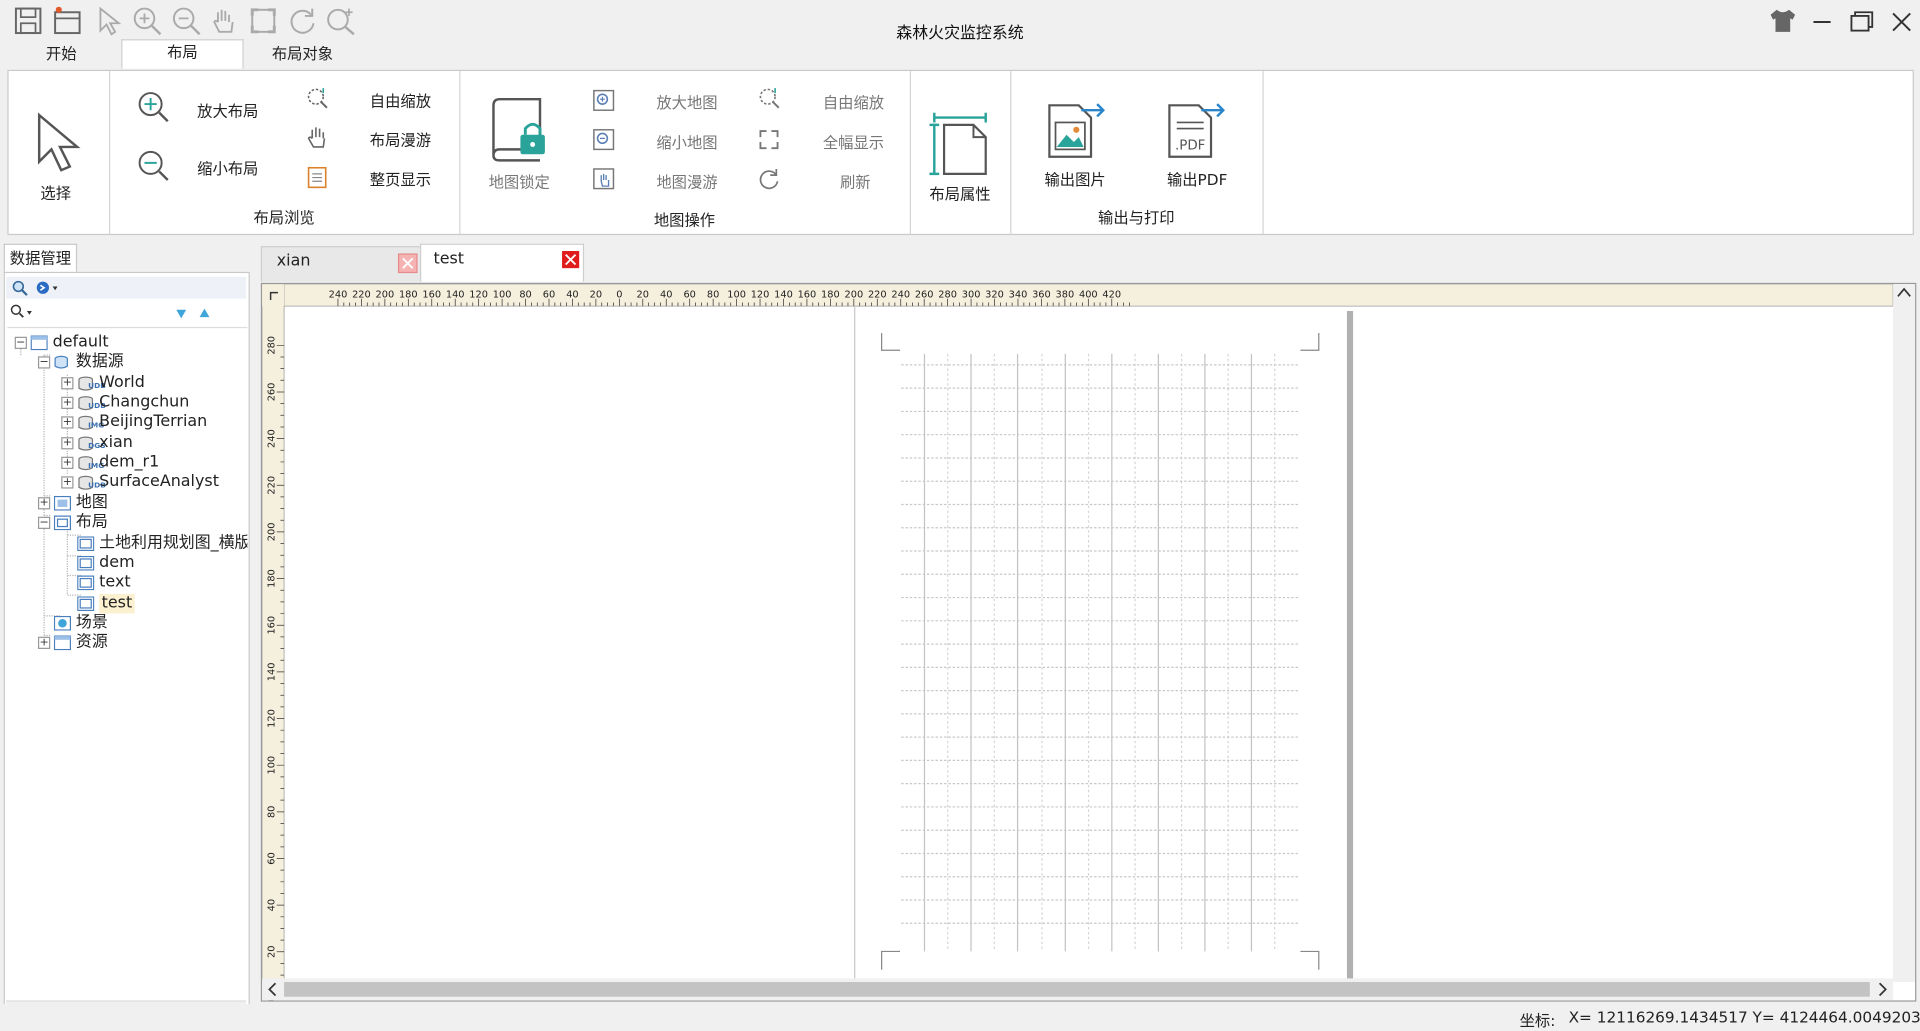  What do you see at coordinates (100, 363) in the screenshot?
I see `tree-node-datasources: 数据源` at bounding box center [100, 363].